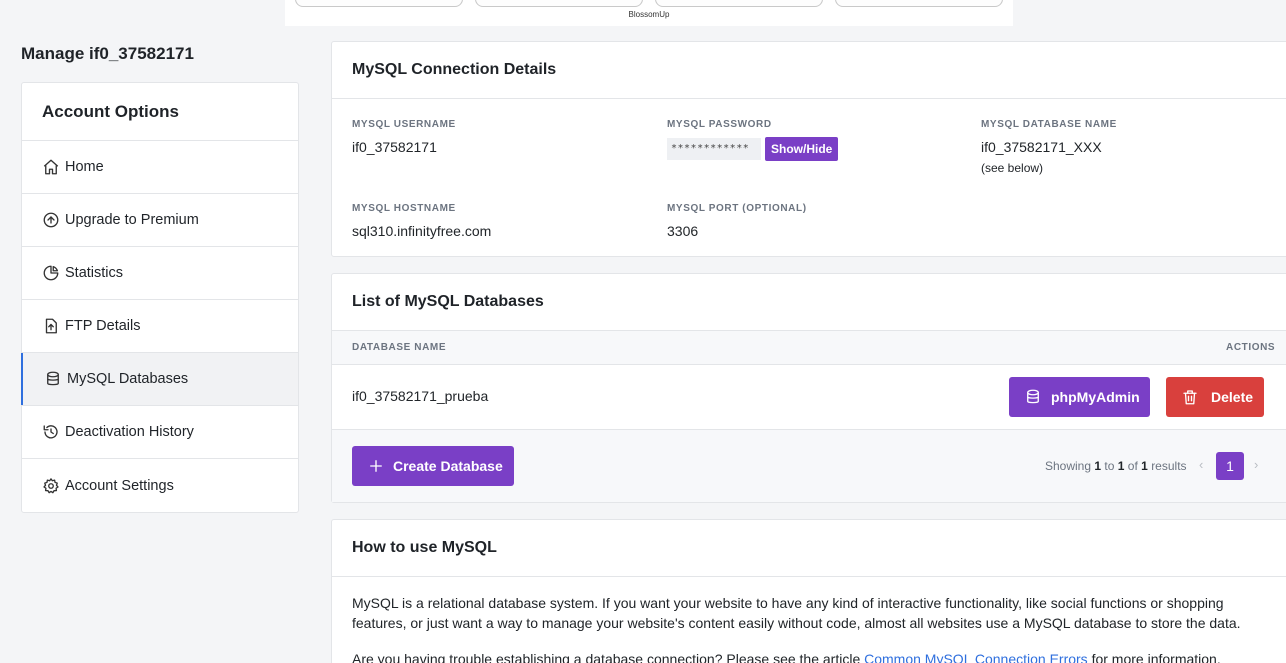 This screenshot has height=663, width=1286. Describe the element at coordinates (1121, 466) in the screenshot. I see `pager-to: 1` at that location.